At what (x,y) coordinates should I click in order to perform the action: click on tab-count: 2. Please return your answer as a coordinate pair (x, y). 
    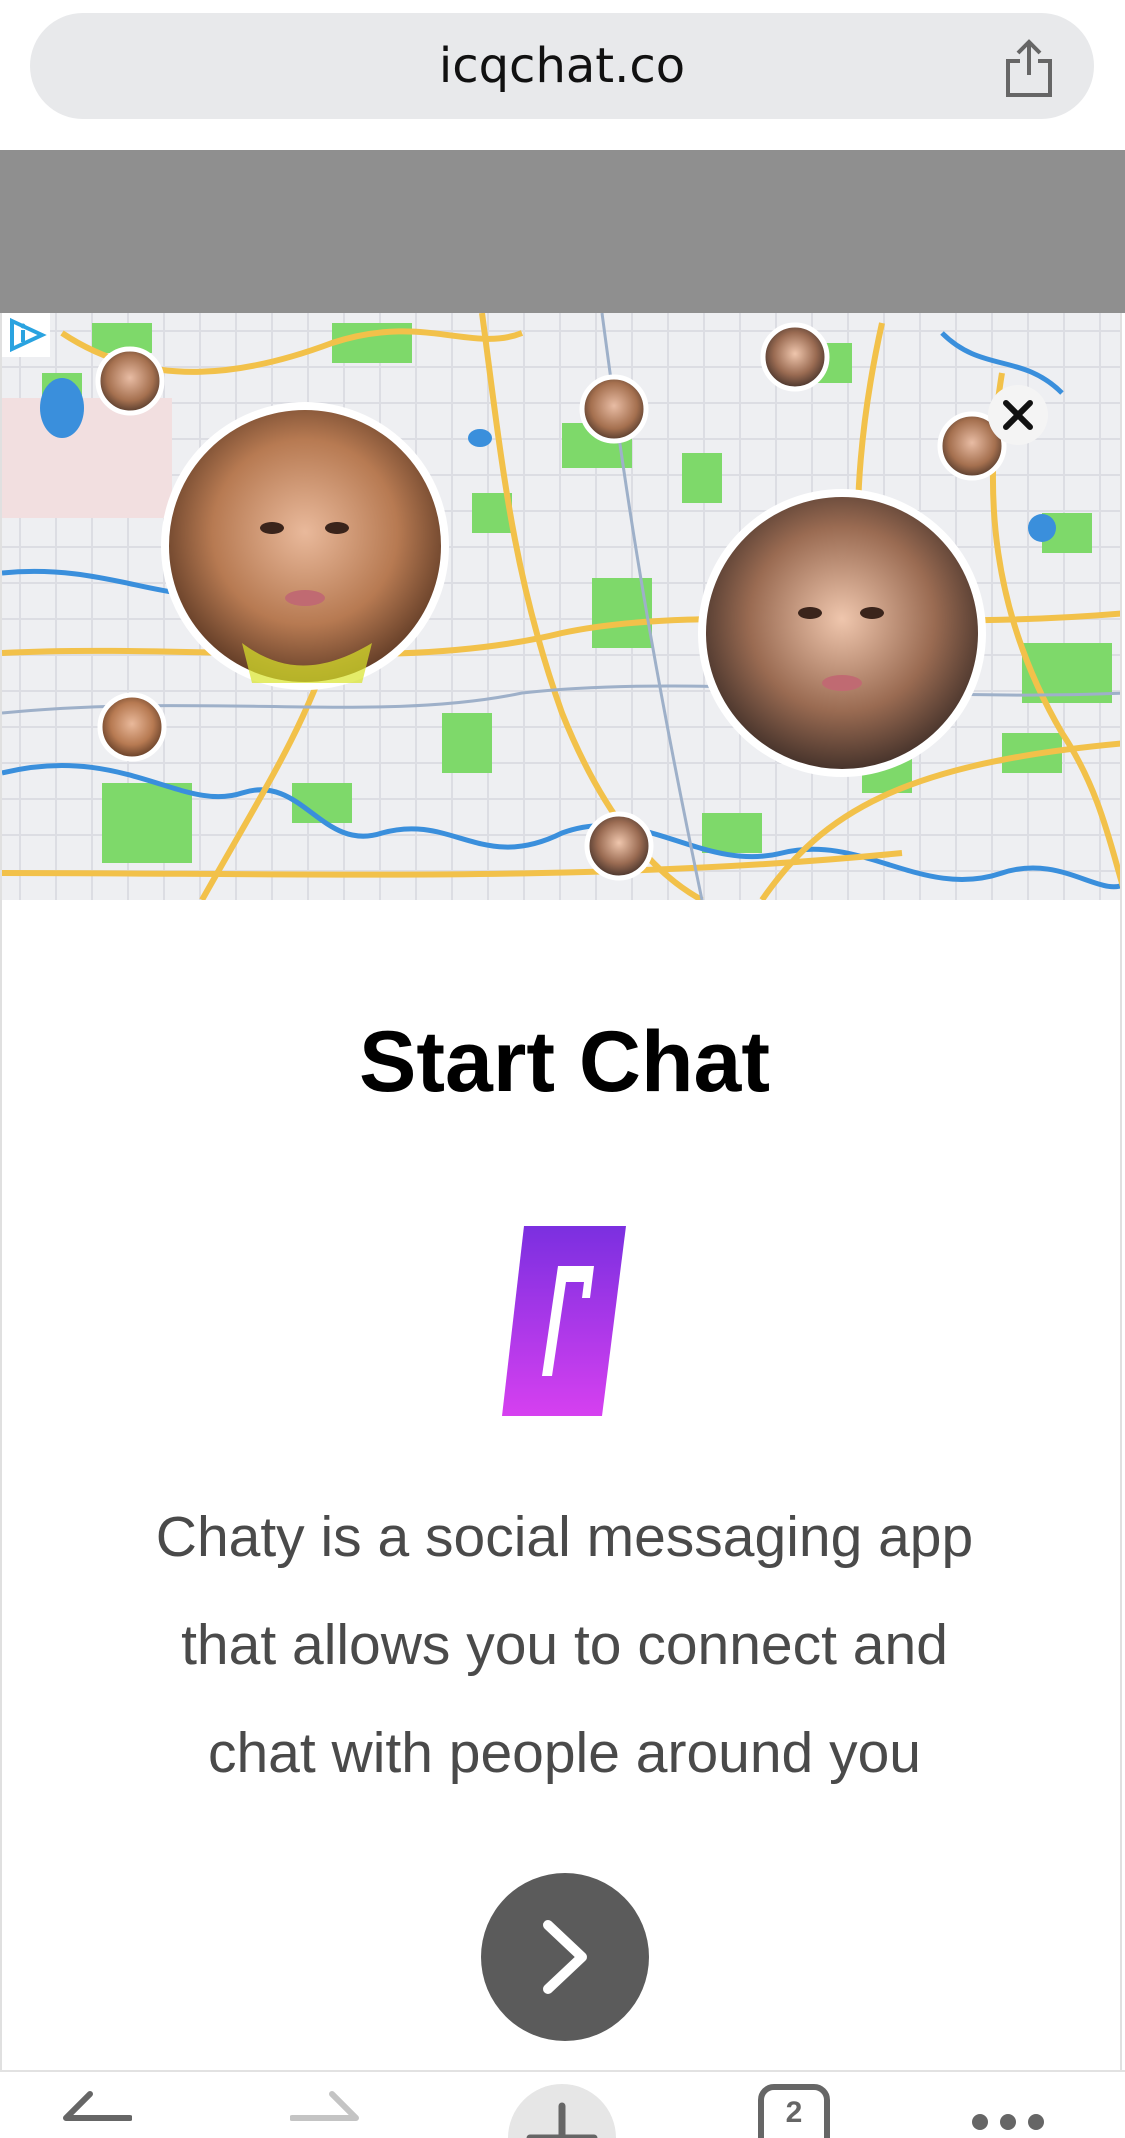
    Looking at the image, I should click on (794, 2112).